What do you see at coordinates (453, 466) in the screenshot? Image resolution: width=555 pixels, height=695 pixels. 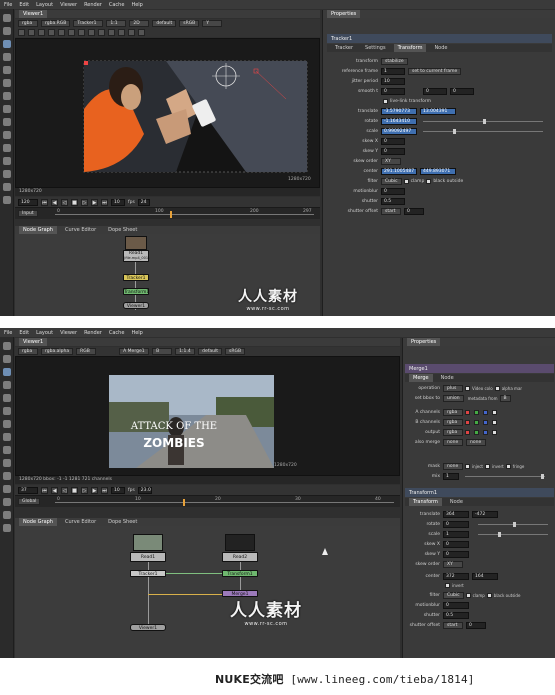 I see `mask-dropdown: none` at bounding box center [453, 466].